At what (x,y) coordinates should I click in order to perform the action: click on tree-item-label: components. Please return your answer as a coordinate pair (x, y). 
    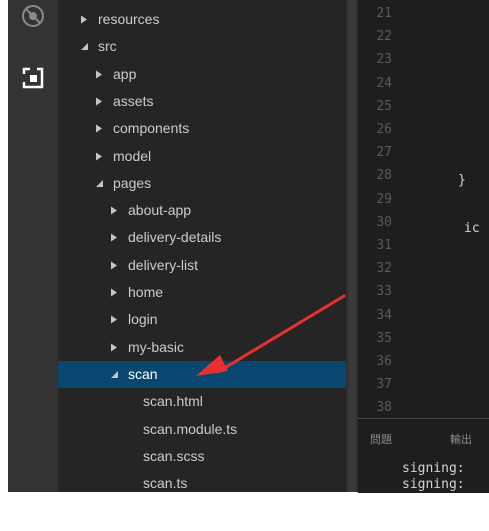
    Looking at the image, I should click on (151, 128).